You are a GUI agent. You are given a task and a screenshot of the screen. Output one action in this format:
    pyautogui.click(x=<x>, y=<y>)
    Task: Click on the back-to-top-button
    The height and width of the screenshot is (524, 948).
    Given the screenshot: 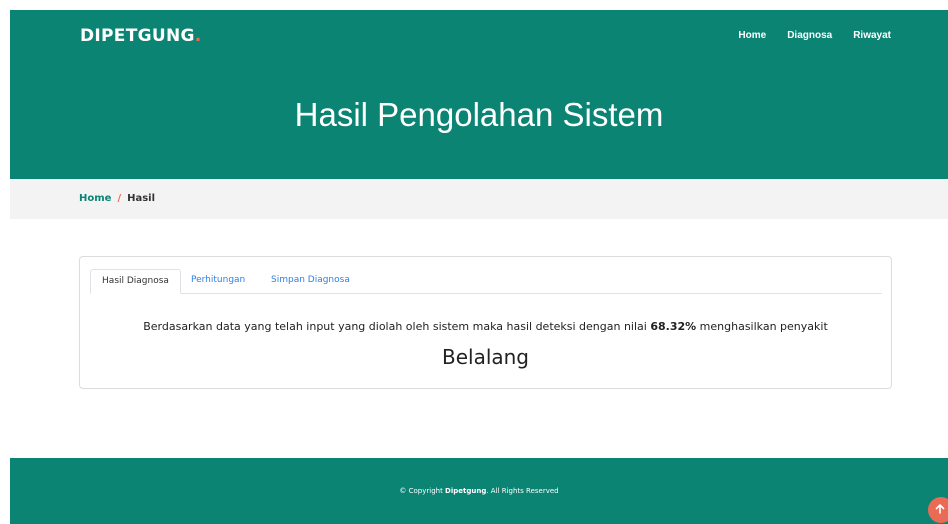 What is the action you would take?
    pyautogui.click(x=938, y=510)
    